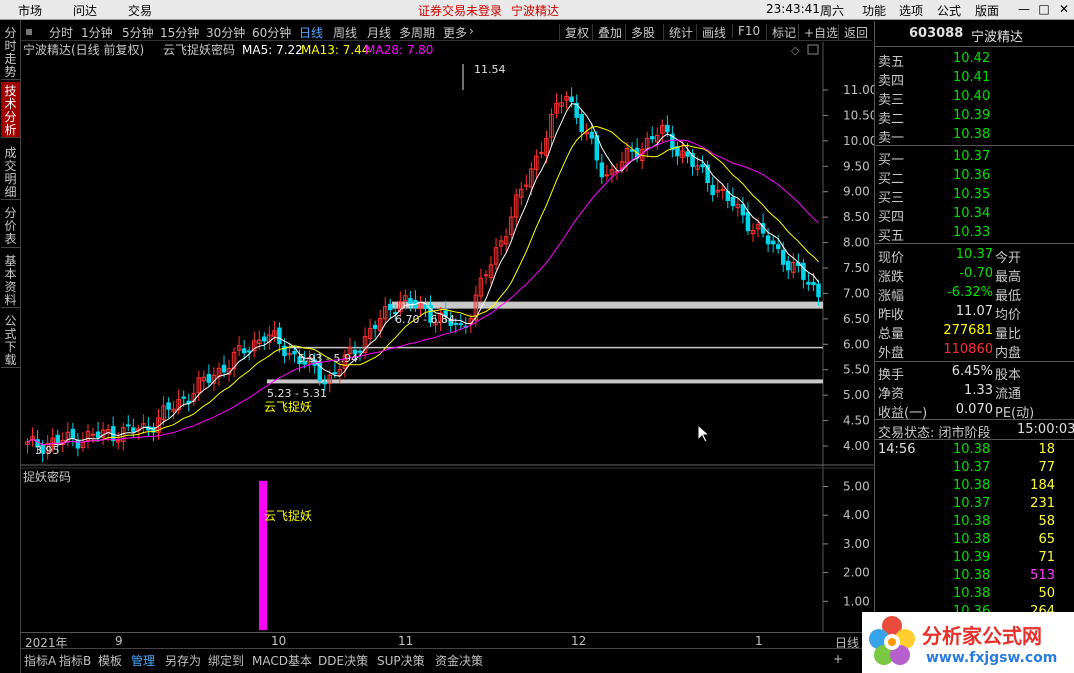 This screenshot has width=1074, height=673. What do you see at coordinates (30, 10) in the screenshot?
I see `menu-market: 市场` at bounding box center [30, 10].